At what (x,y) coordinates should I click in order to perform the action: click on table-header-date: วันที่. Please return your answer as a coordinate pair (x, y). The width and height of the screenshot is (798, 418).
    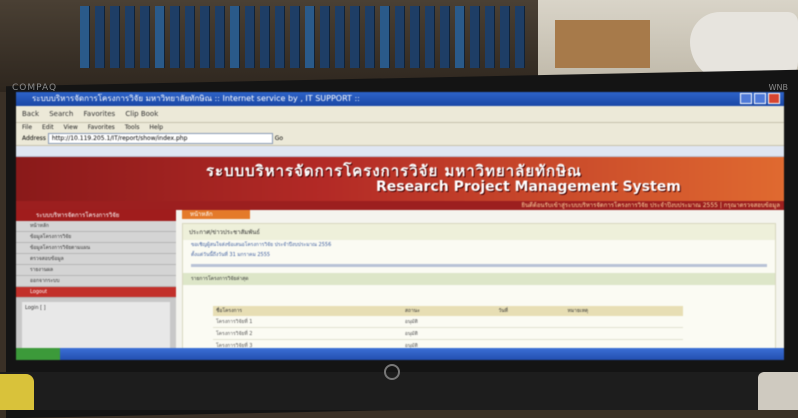
    Looking at the image, I should click on (530, 311).